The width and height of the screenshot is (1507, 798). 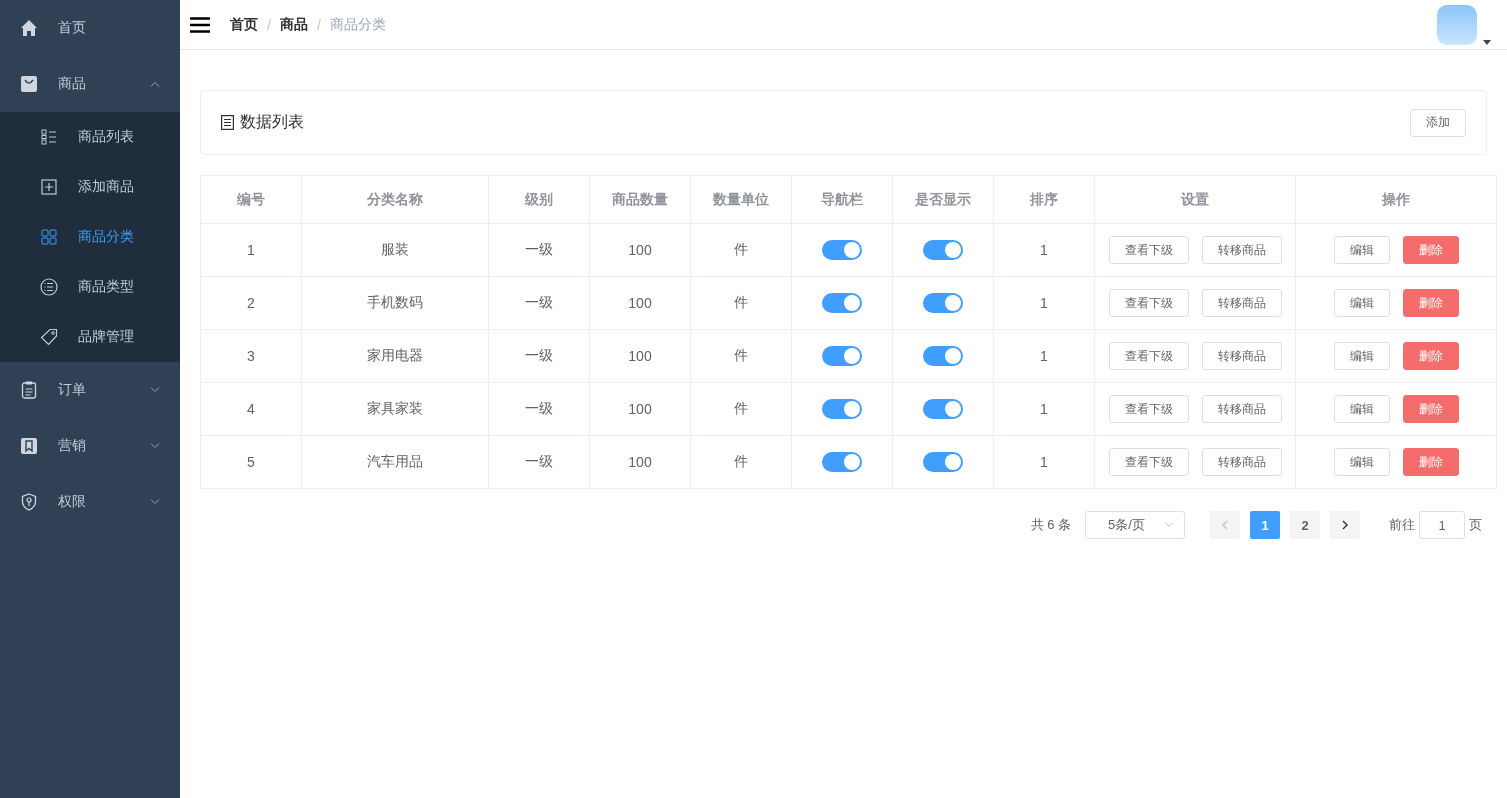 What do you see at coordinates (1475, 525) in the screenshot?
I see `page-unit-label: 页` at bounding box center [1475, 525].